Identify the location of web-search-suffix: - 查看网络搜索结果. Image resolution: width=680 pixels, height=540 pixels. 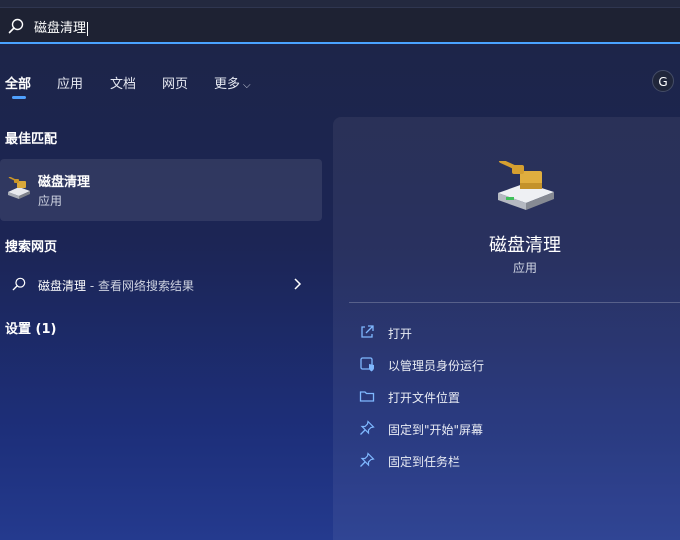
(140, 286).